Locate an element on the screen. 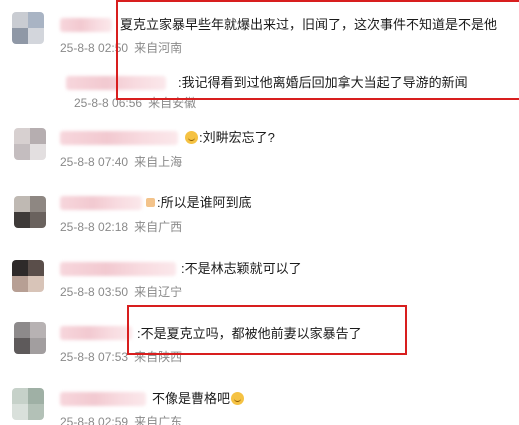  comment-text: :不是林志颖就可以了 is located at coordinates (241, 268).